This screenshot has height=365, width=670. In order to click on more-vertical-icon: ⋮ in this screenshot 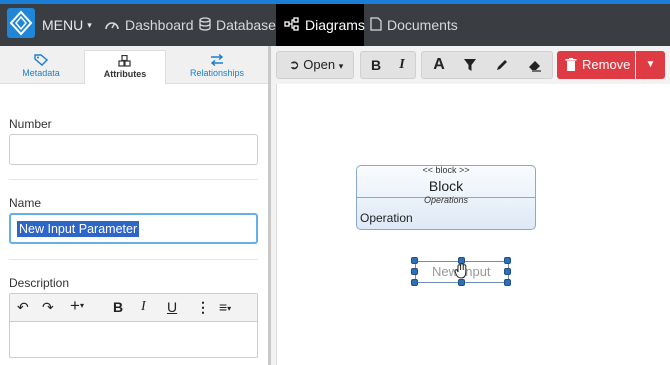, I will do `click(203, 307)`.